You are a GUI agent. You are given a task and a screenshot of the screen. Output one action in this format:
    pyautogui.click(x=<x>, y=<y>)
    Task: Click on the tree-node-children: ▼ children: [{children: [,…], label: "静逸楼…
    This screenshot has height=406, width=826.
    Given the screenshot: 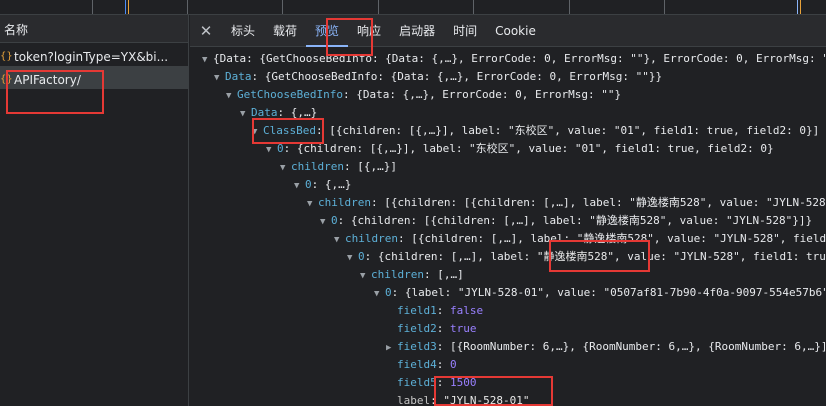 What is the action you would take?
    pyautogui.click(x=580, y=239)
    